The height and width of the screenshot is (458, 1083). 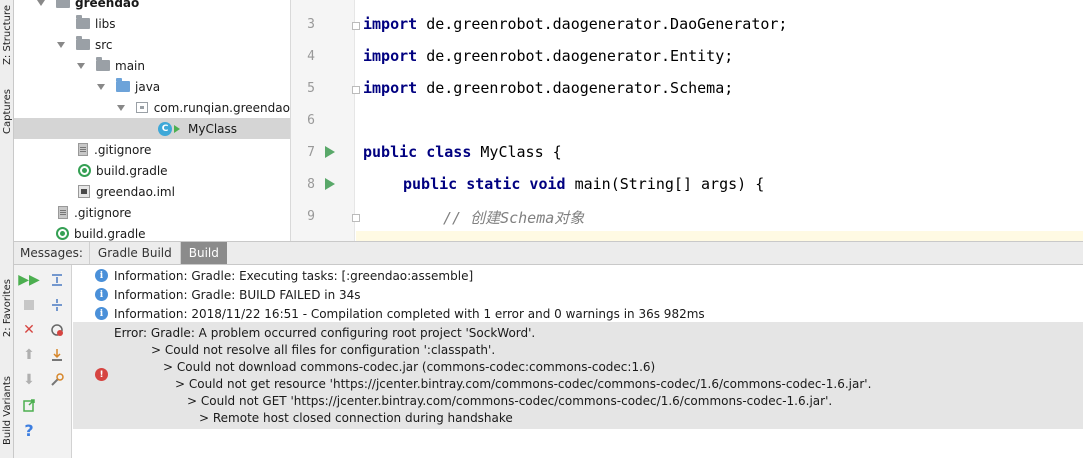 I want to click on tree-item-gitignore: .gitignore, so click(x=152, y=149).